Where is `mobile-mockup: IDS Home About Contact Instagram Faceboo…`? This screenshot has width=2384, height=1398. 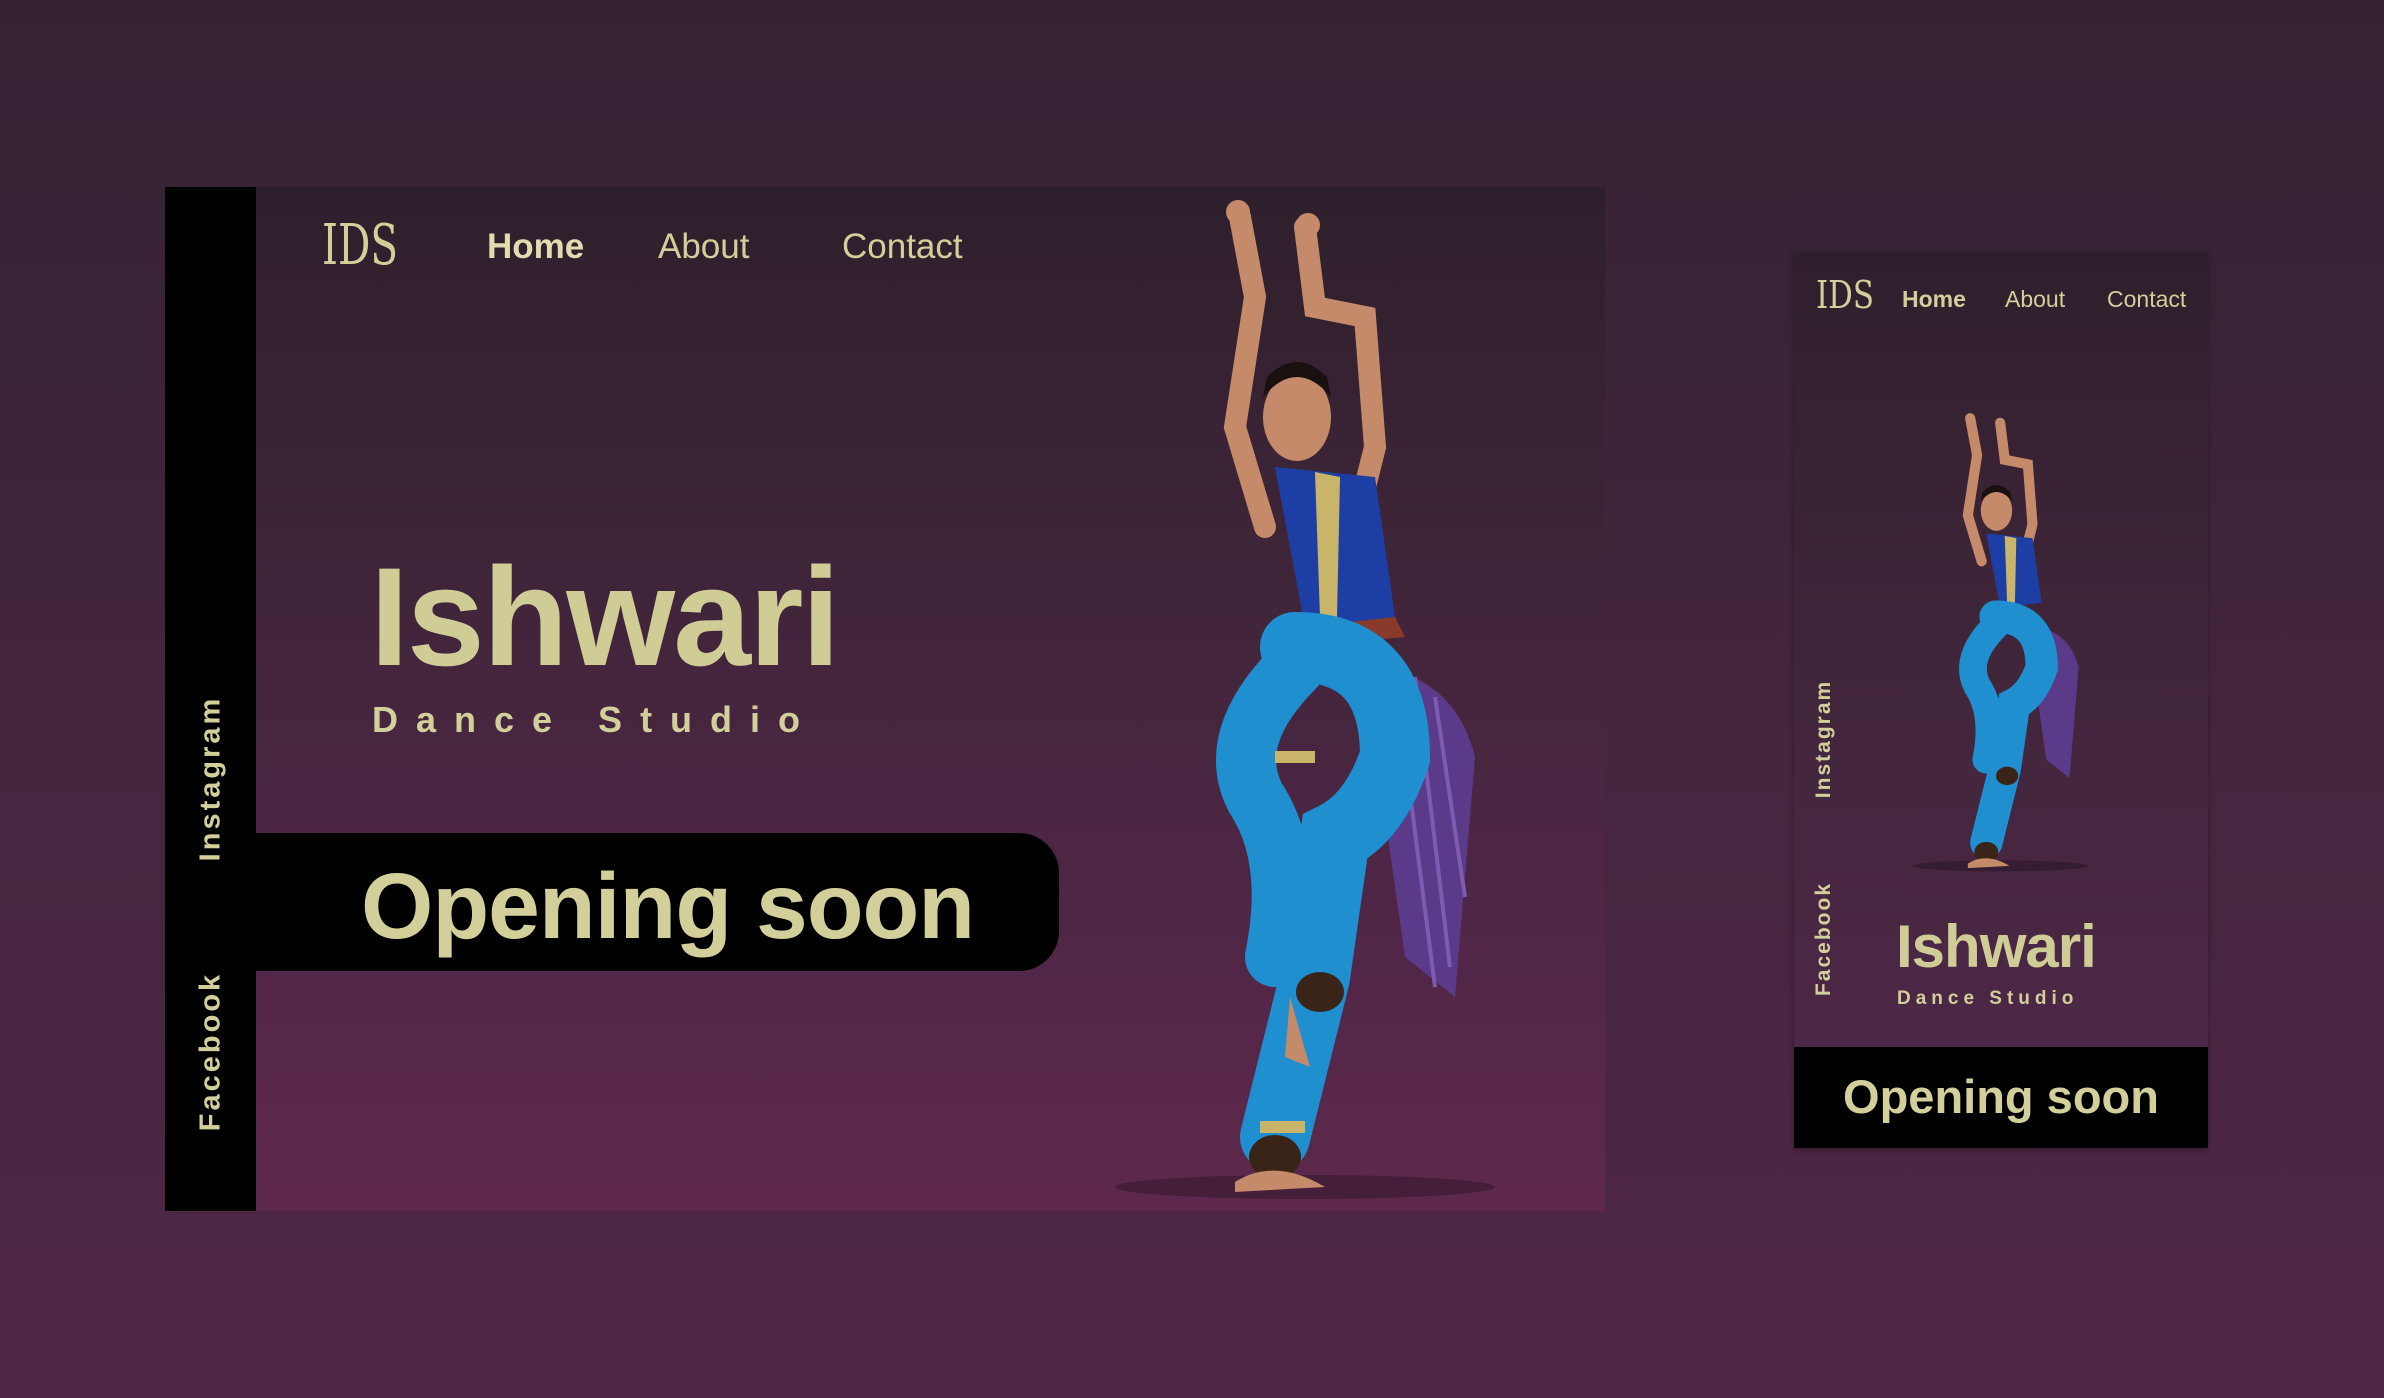
mobile-mockup: IDS Home About Contact Instagram Faceboo… is located at coordinates (2001, 700).